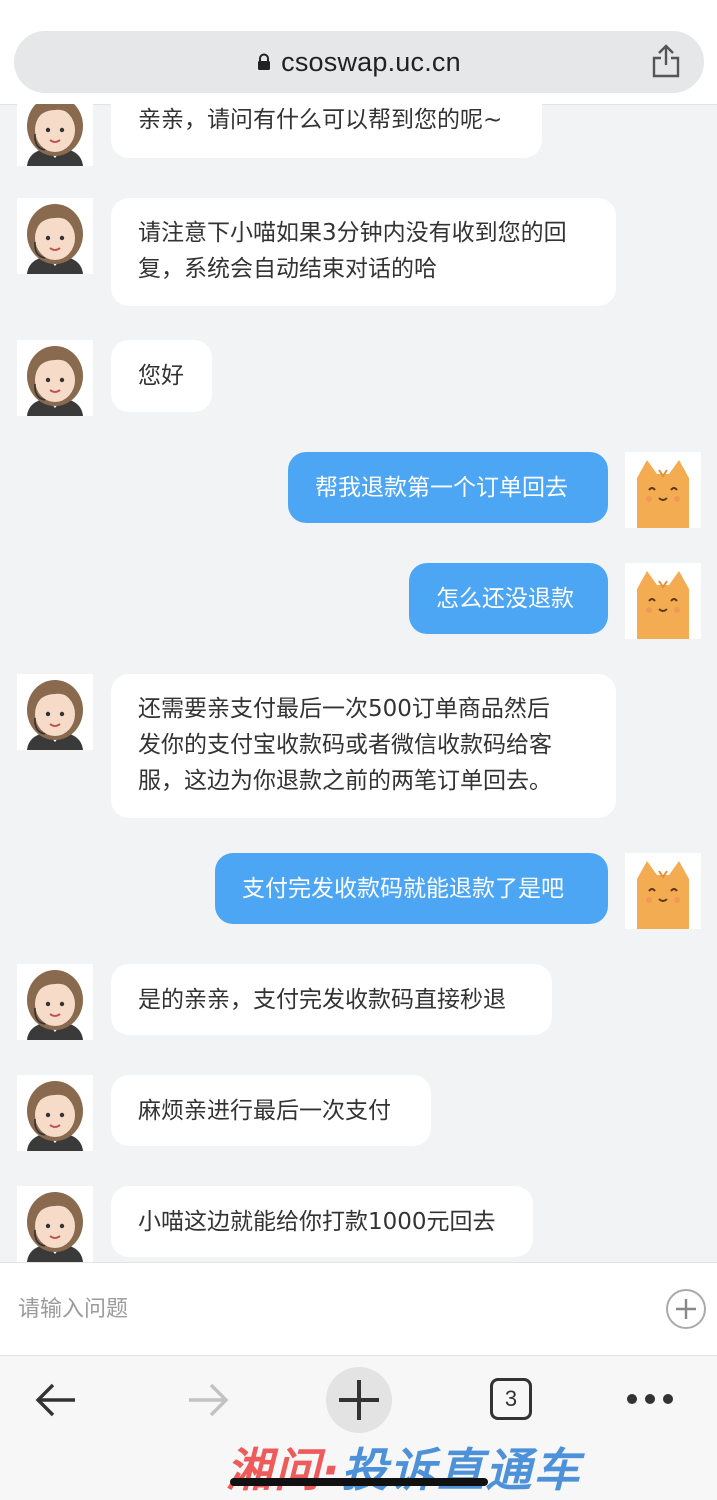 This screenshot has width=717, height=1500. I want to click on browser-bottom-bar: 3 湘问·投诉直通车, so click(358, 1428).